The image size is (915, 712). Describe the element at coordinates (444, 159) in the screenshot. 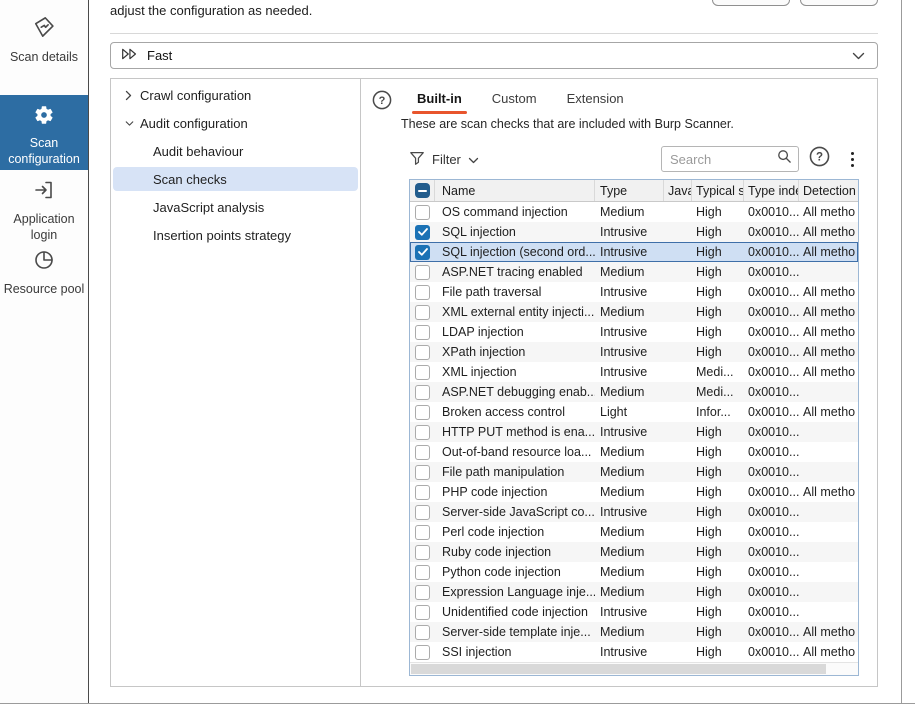

I see `filter-button: Filter` at that location.